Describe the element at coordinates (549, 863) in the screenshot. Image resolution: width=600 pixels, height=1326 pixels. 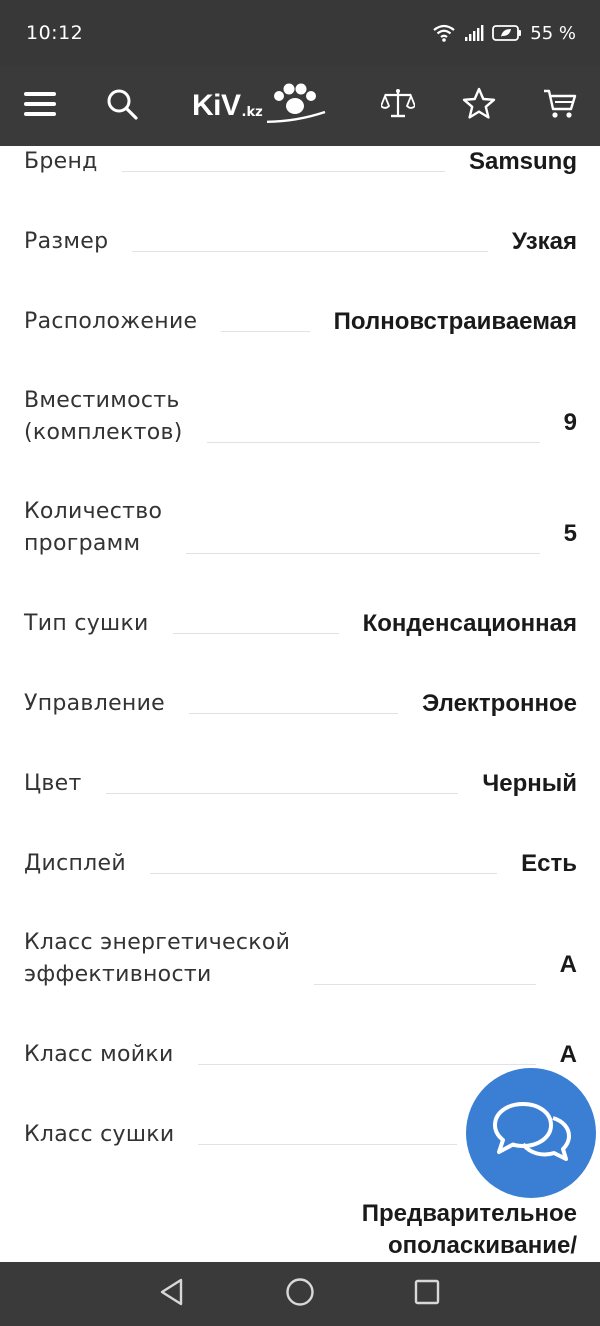
I see `spec-value: Есть` at that location.